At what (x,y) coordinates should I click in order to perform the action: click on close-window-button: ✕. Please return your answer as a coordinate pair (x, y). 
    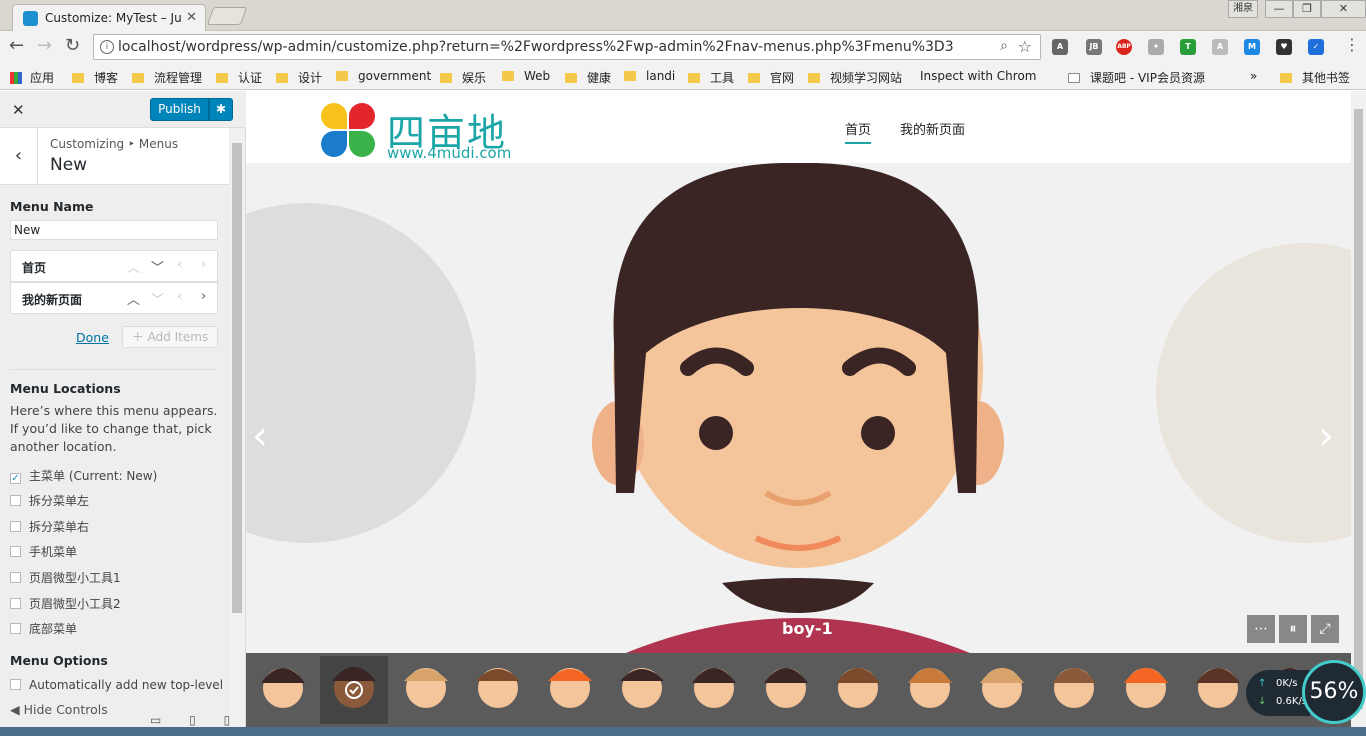
    Looking at the image, I should click on (1343, 9).